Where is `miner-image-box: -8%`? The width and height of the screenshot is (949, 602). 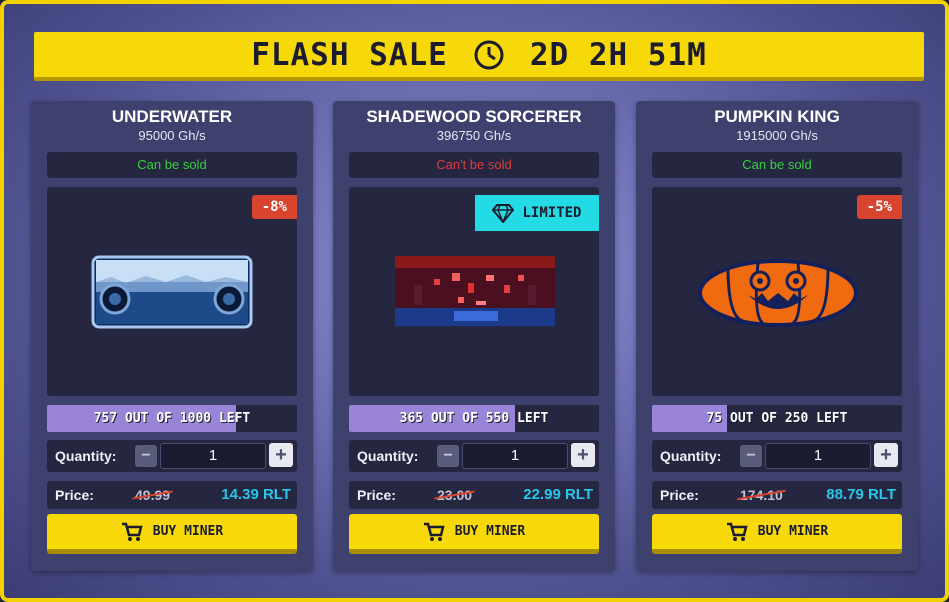
miner-image-box: -8% is located at coordinates (172, 291).